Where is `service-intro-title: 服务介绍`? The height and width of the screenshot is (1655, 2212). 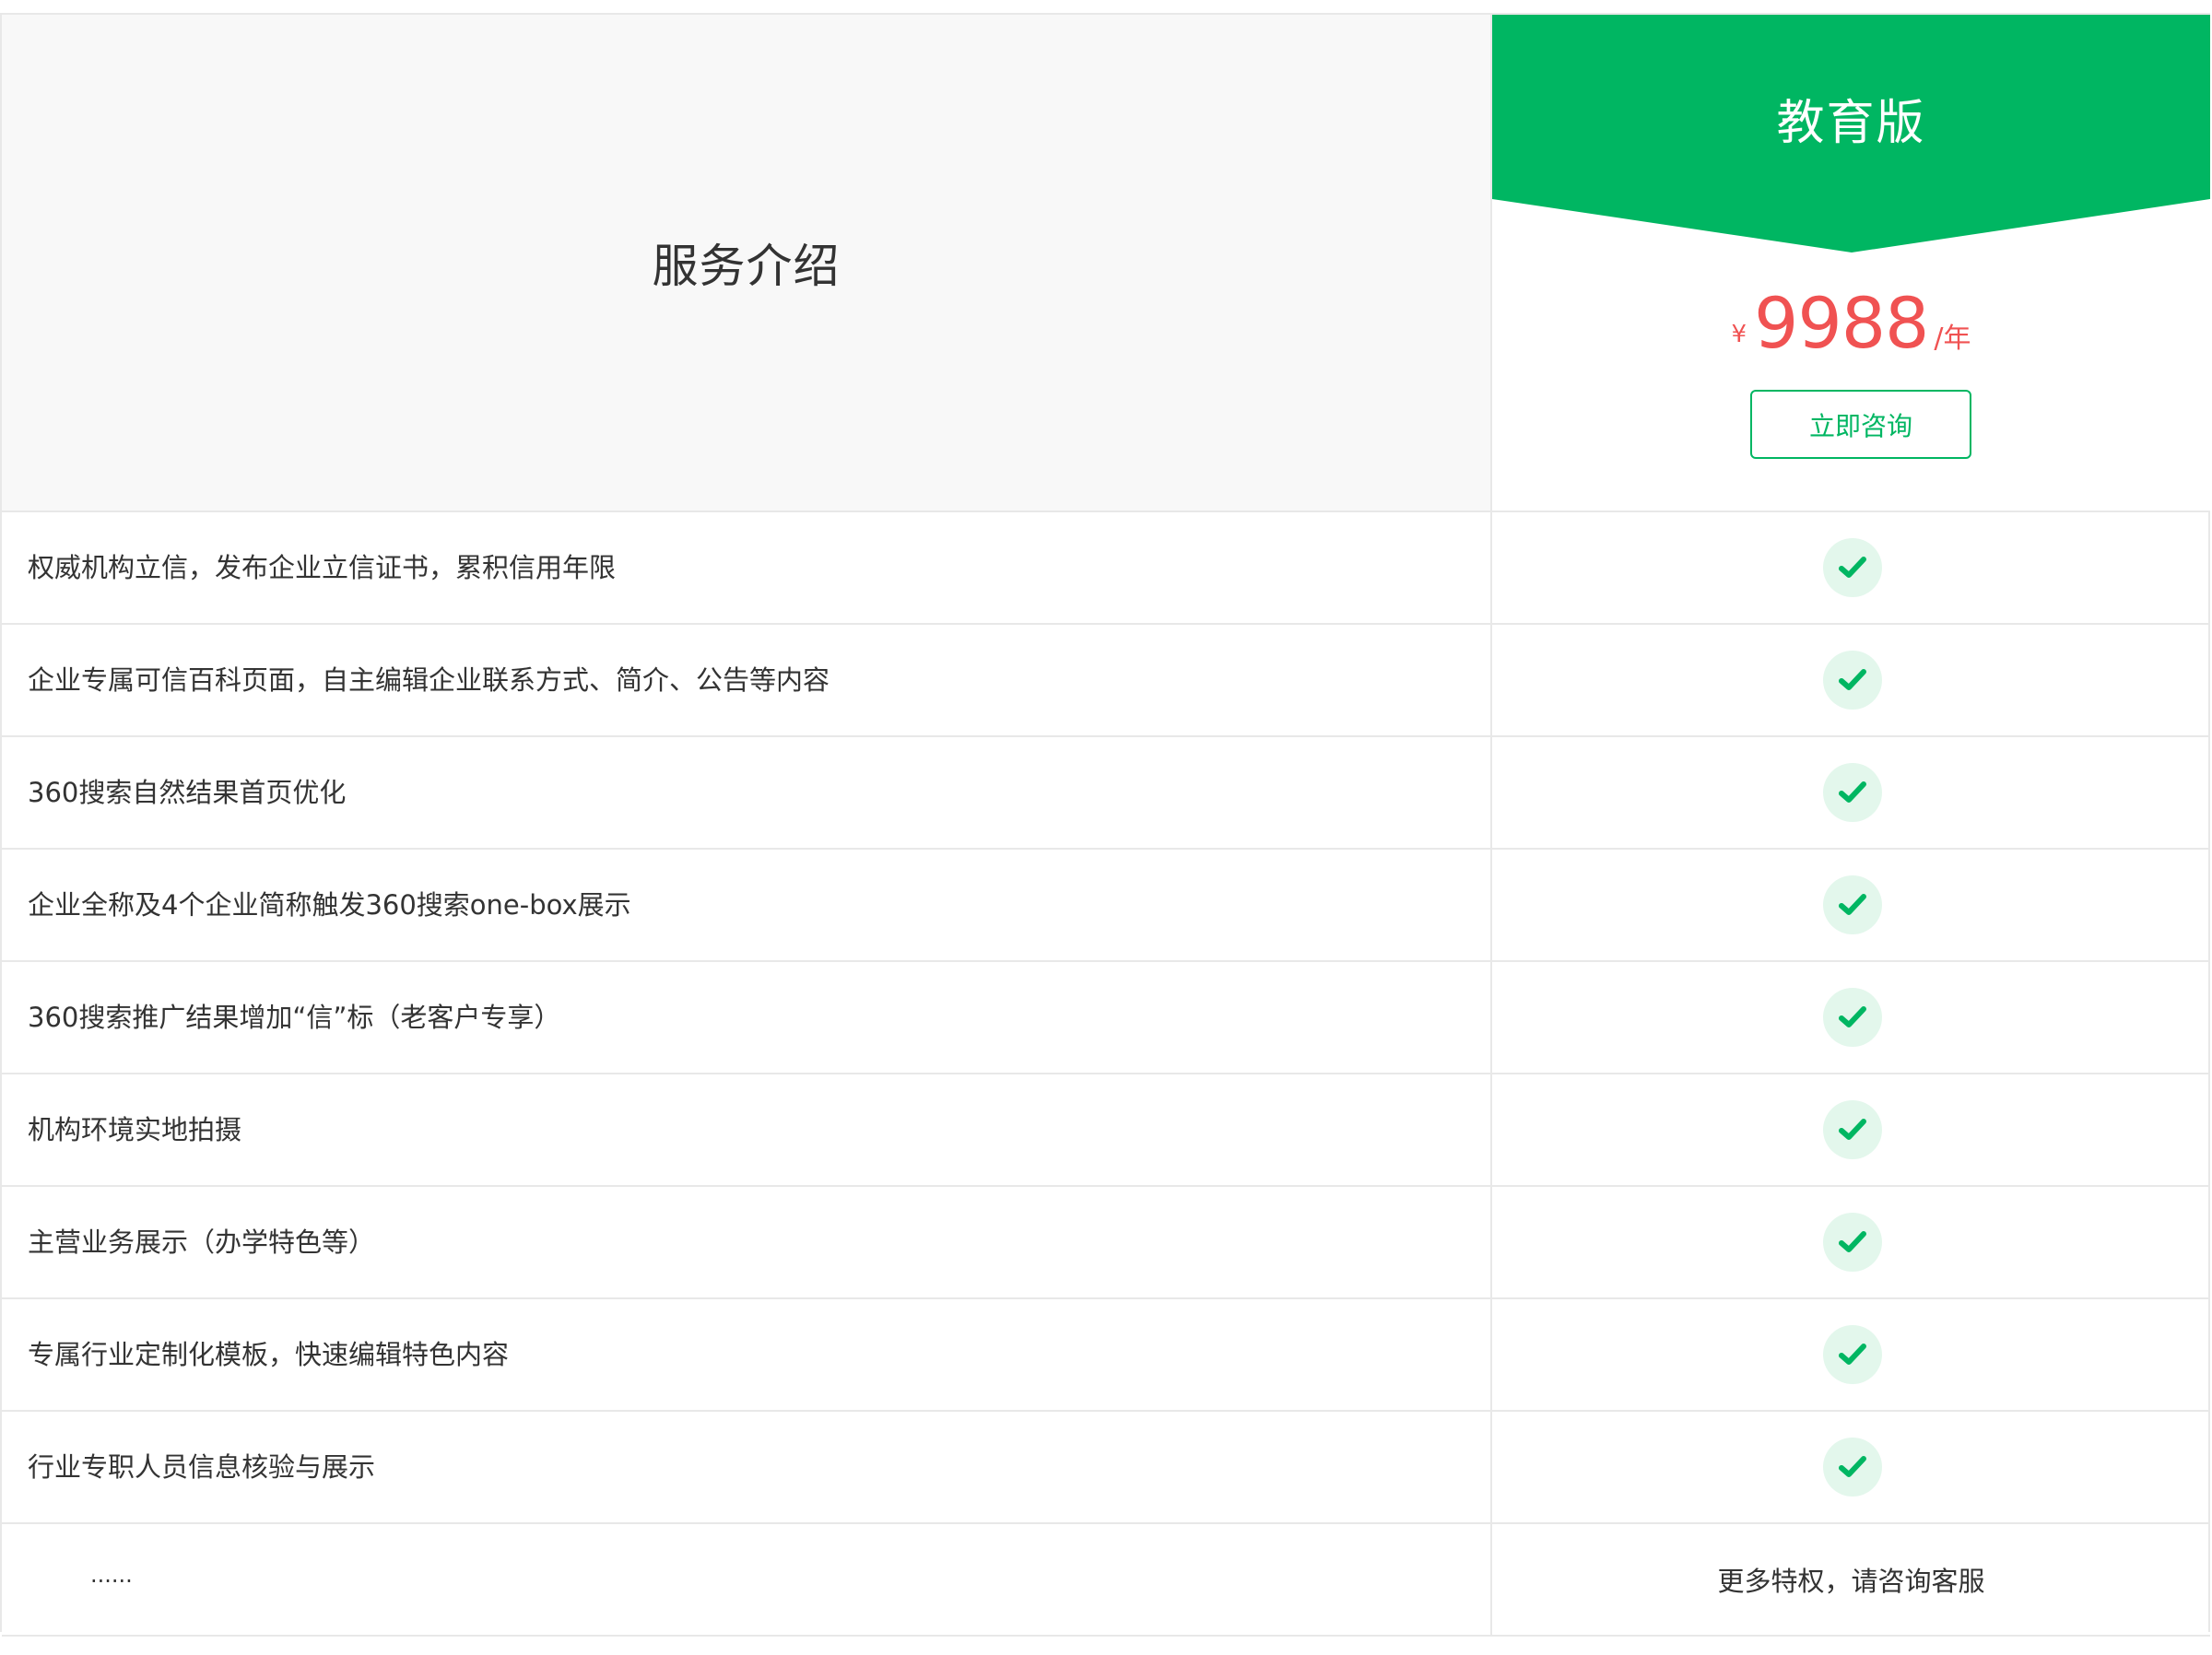 service-intro-title: 服务介绍 is located at coordinates (746, 266).